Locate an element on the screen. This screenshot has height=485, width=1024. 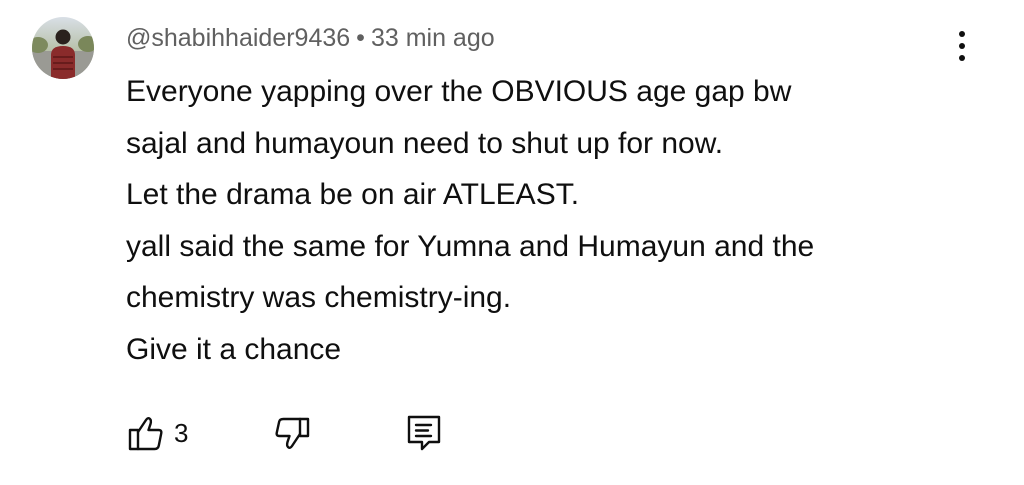
more-options-button is located at coordinates (962, 46).